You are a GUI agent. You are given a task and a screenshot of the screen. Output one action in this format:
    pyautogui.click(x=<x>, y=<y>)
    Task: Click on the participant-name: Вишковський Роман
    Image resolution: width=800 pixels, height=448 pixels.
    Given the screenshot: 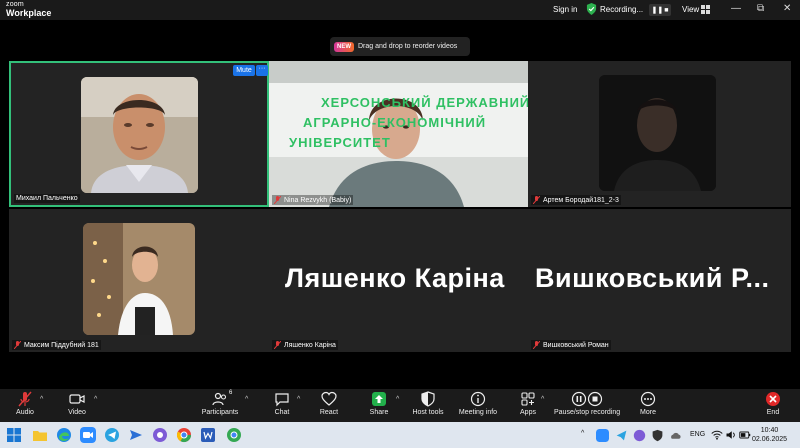 What is the action you would take?
    pyautogui.click(x=576, y=345)
    